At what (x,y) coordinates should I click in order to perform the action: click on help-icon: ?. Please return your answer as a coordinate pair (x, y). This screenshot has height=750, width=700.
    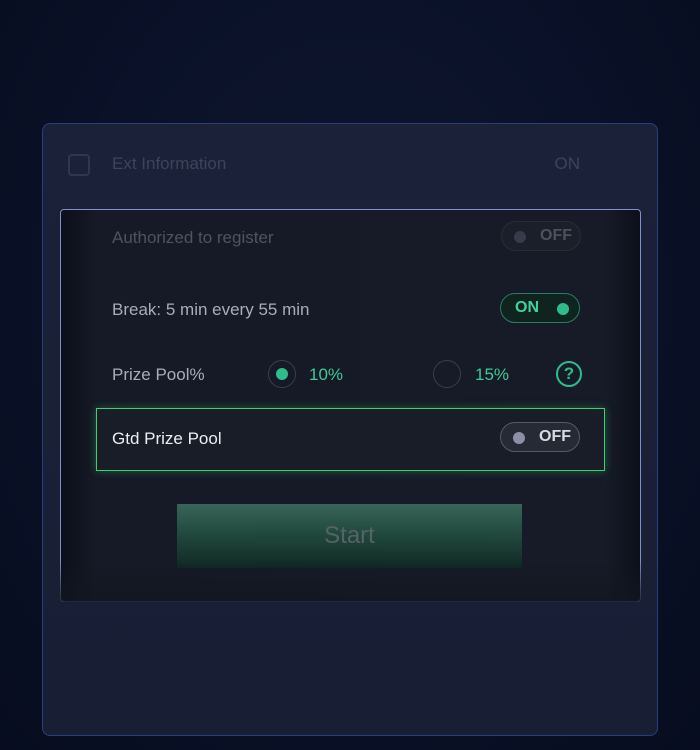
    Looking at the image, I should click on (569, 374).